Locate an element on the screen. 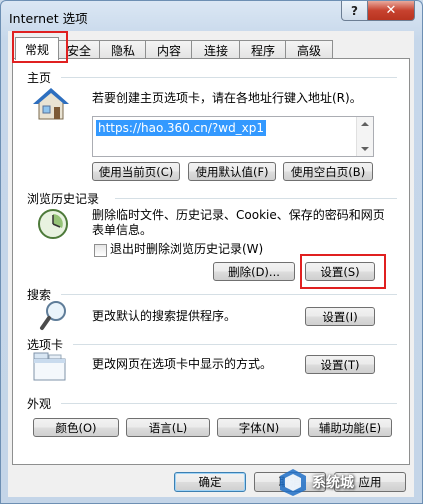 The width and height of the screenshot is (423, 504). window-title: Internet 选项 is located at coordinates (48, 18).